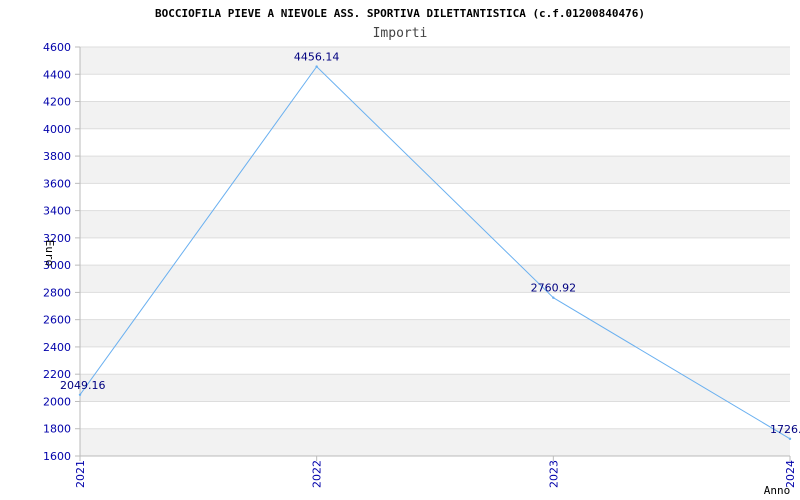 The image size is (800, 500). I want to click on y-tick-label: 2600, so click(57, 320).